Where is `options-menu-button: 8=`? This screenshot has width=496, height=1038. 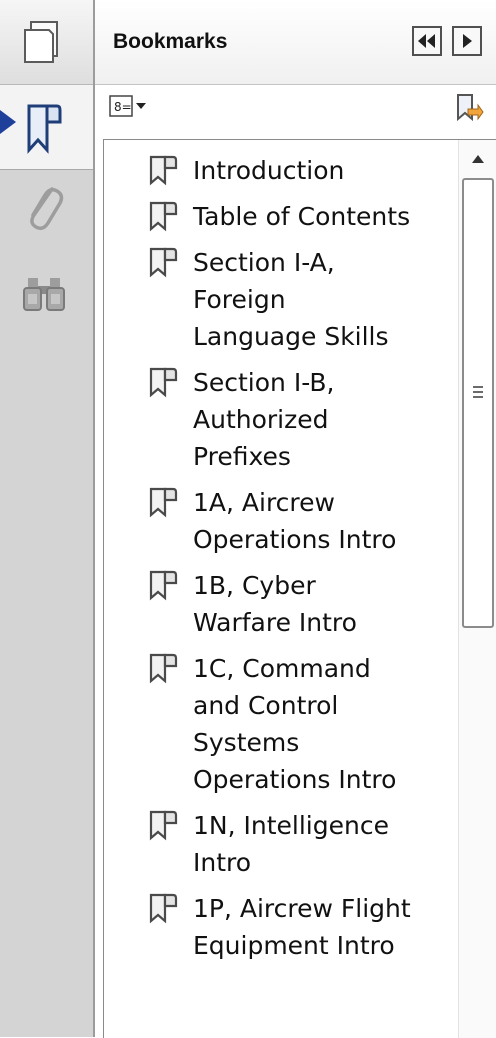
options-menu-button: 8= is located at coordinates (128, 106).